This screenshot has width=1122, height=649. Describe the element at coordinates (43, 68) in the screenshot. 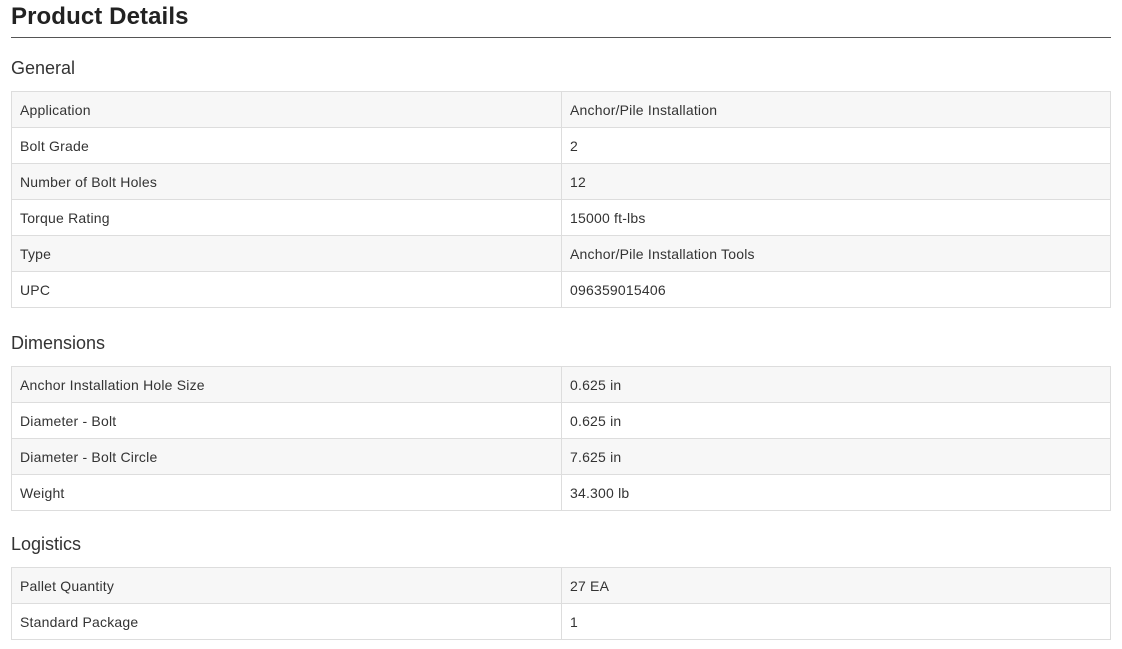

I see `section-heading-general: General` at that location.